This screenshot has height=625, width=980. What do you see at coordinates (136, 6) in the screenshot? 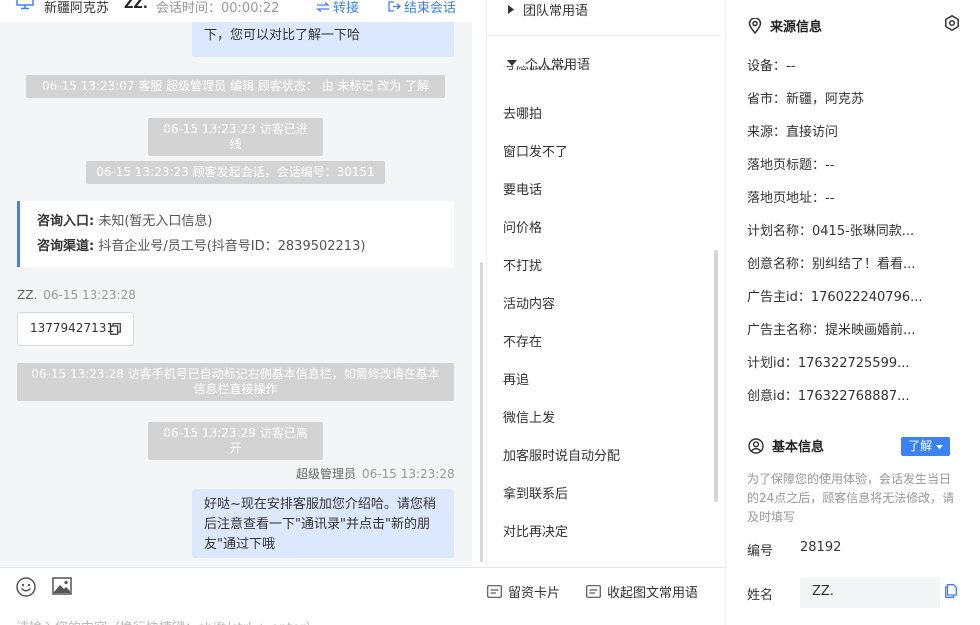
I see `customer-nickname: ZZ.` at bounding box center [136, 6].